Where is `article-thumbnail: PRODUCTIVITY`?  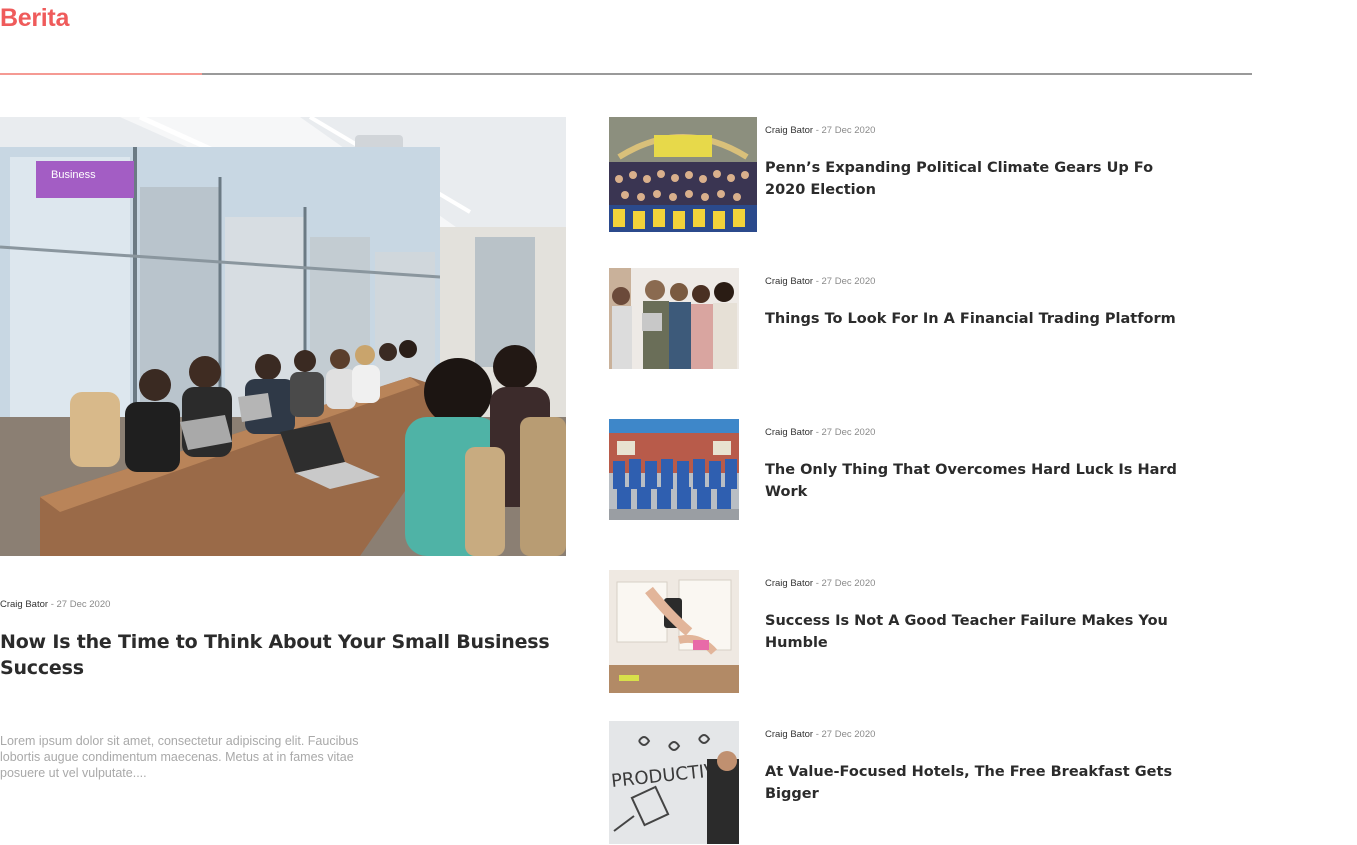 article-thumbnail: PRODUCTIVITY is located at coordinates (674, 782).